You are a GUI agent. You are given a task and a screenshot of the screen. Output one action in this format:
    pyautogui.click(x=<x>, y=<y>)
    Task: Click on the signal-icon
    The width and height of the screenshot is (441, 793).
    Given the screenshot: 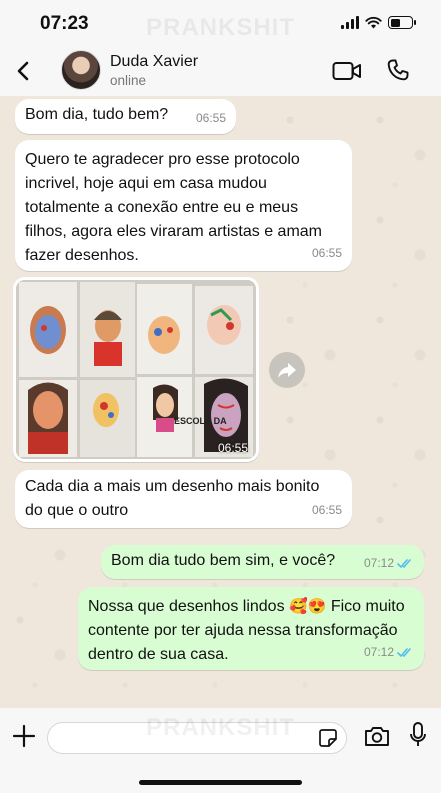 What is the action you would take?
    pyautogui.click(x=350, y=22)
    